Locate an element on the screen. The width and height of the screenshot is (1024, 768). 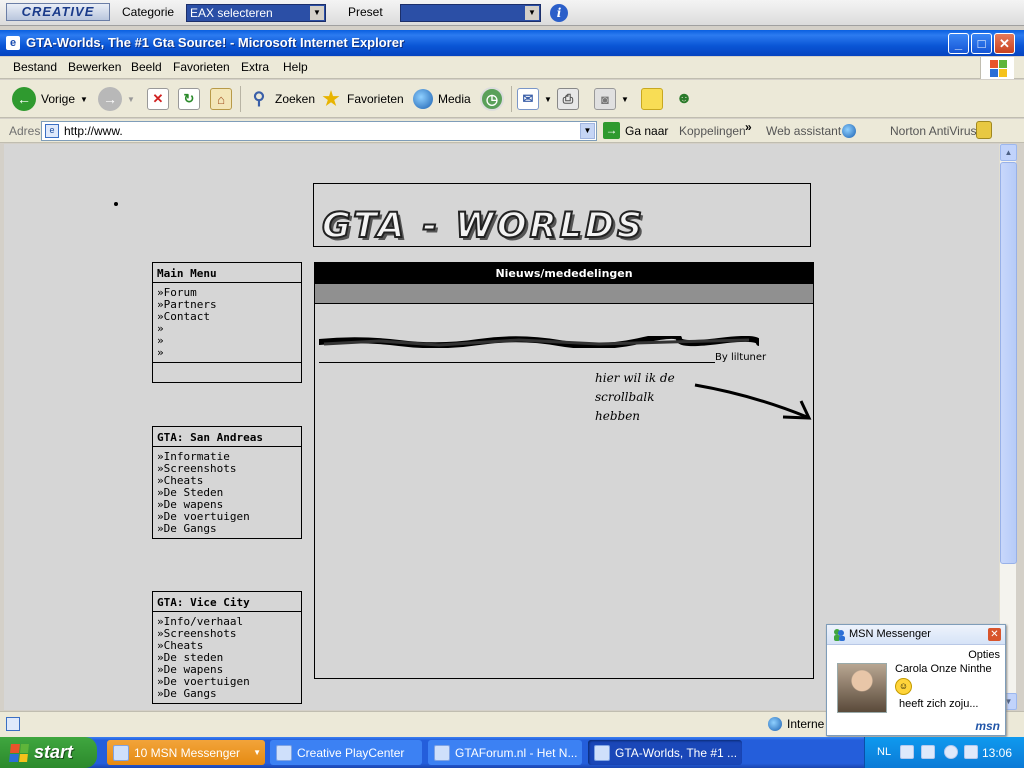
print-button: ⎙ is located at coordinates (568, 99).